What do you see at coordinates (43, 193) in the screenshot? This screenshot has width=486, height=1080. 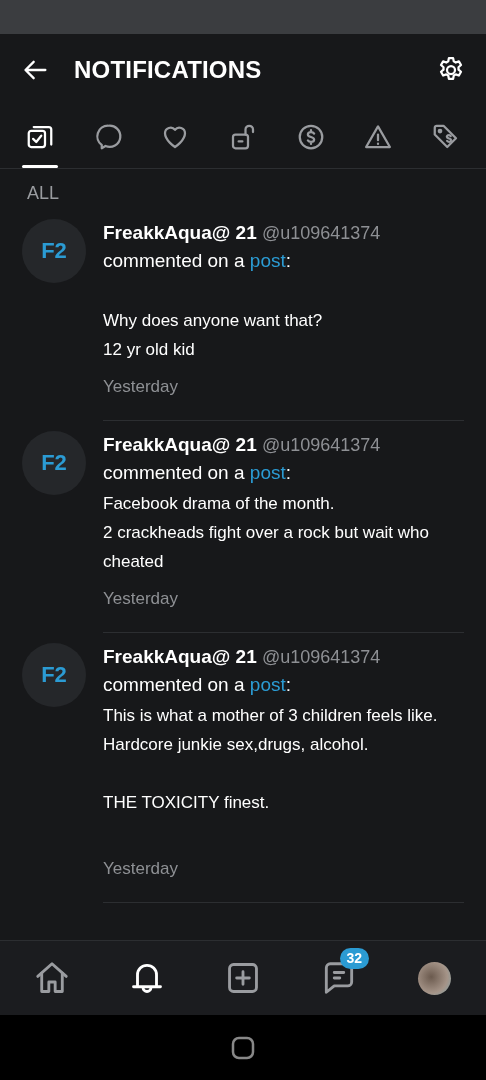 I see `section-label: ALL` at bounding box center [43, 193].